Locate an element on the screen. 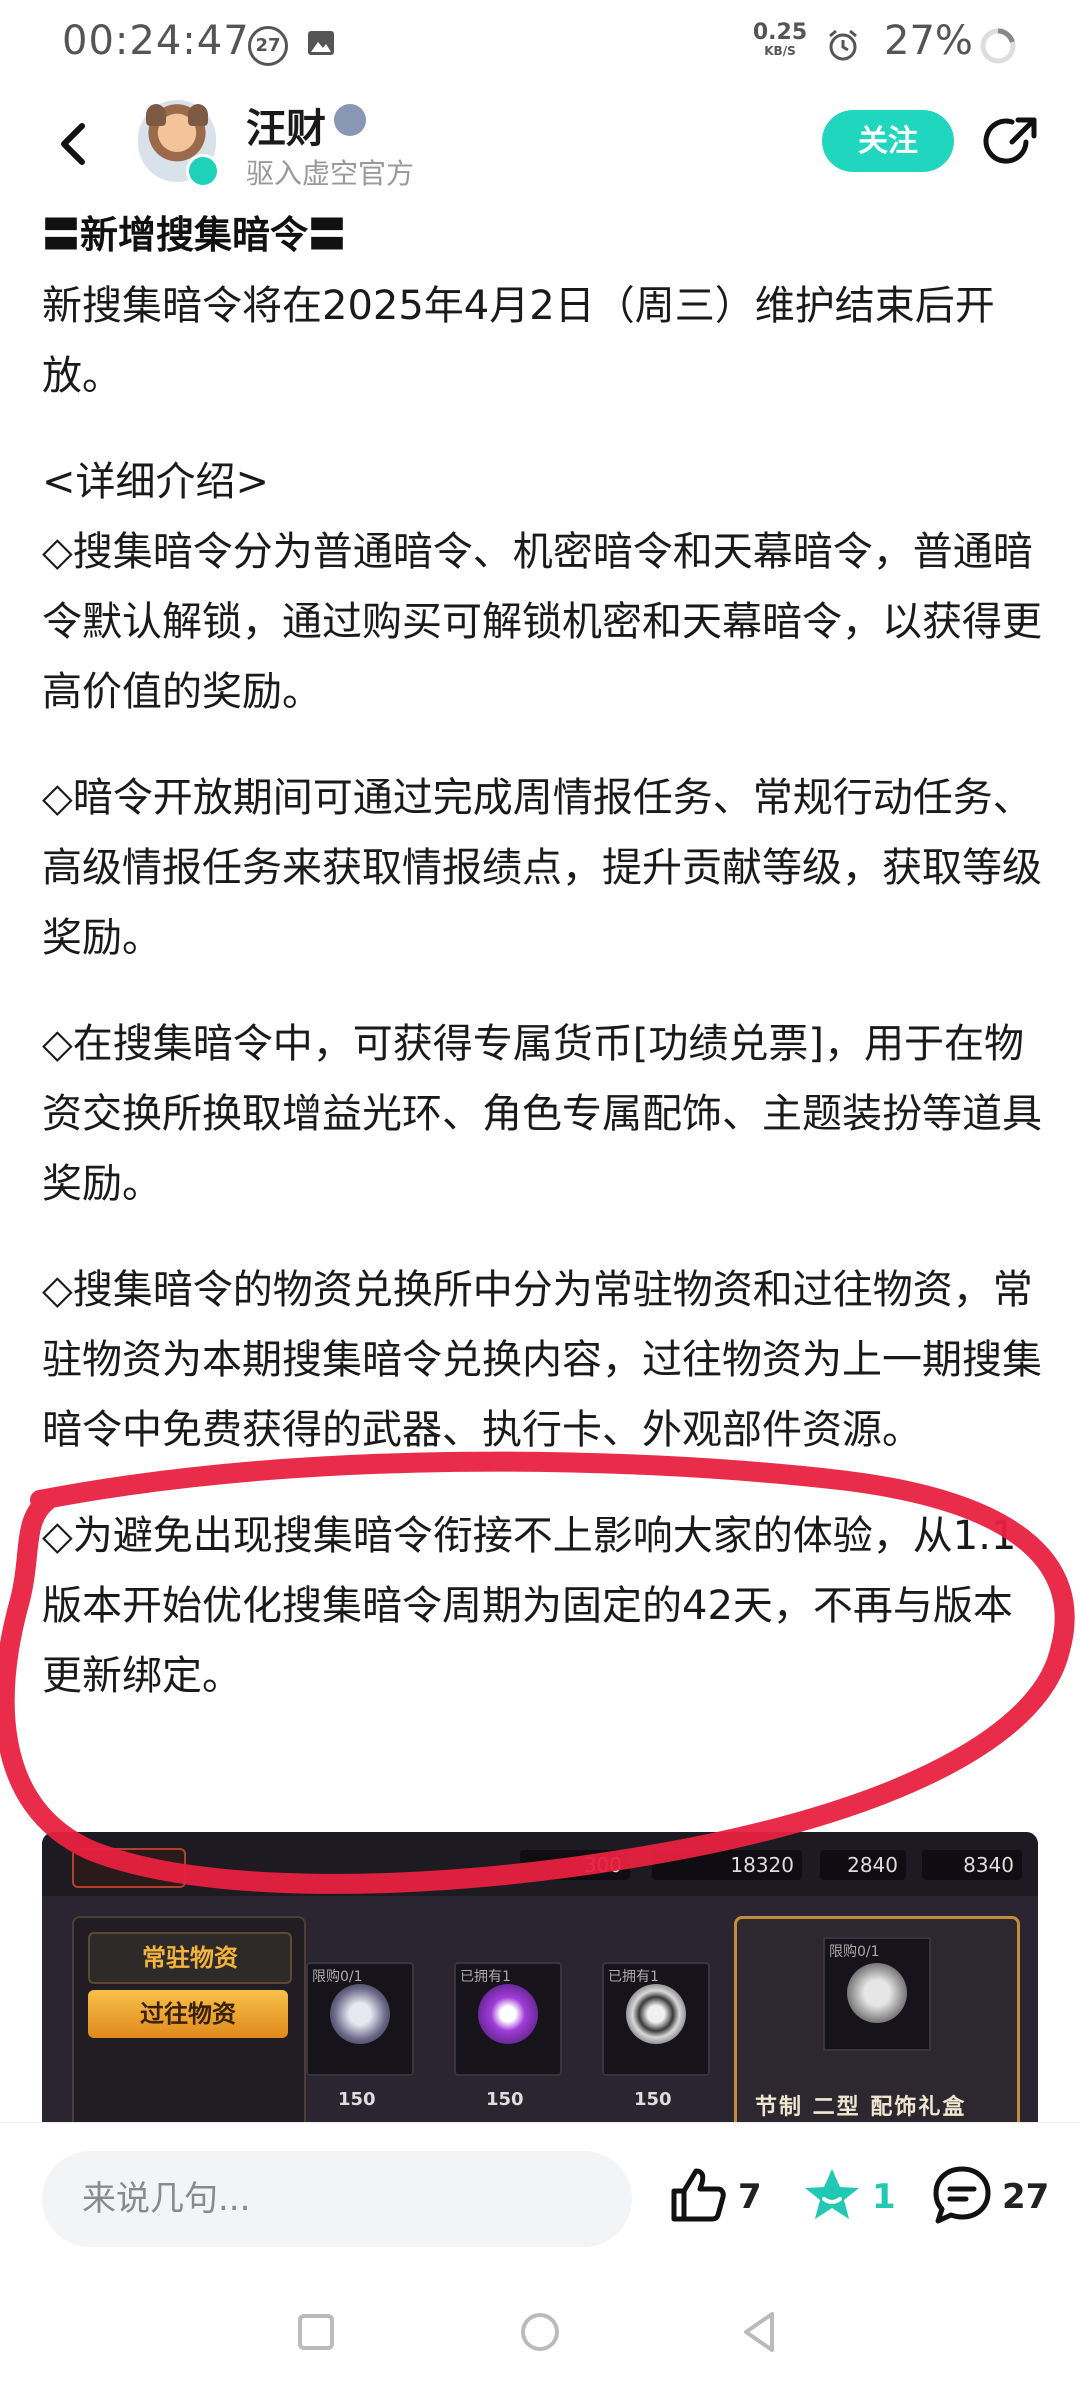 The width and height of the screenshot is (1080, 2400). game-topbar: 300 18320 2840 8340 is located at coordinates (540, 1864).